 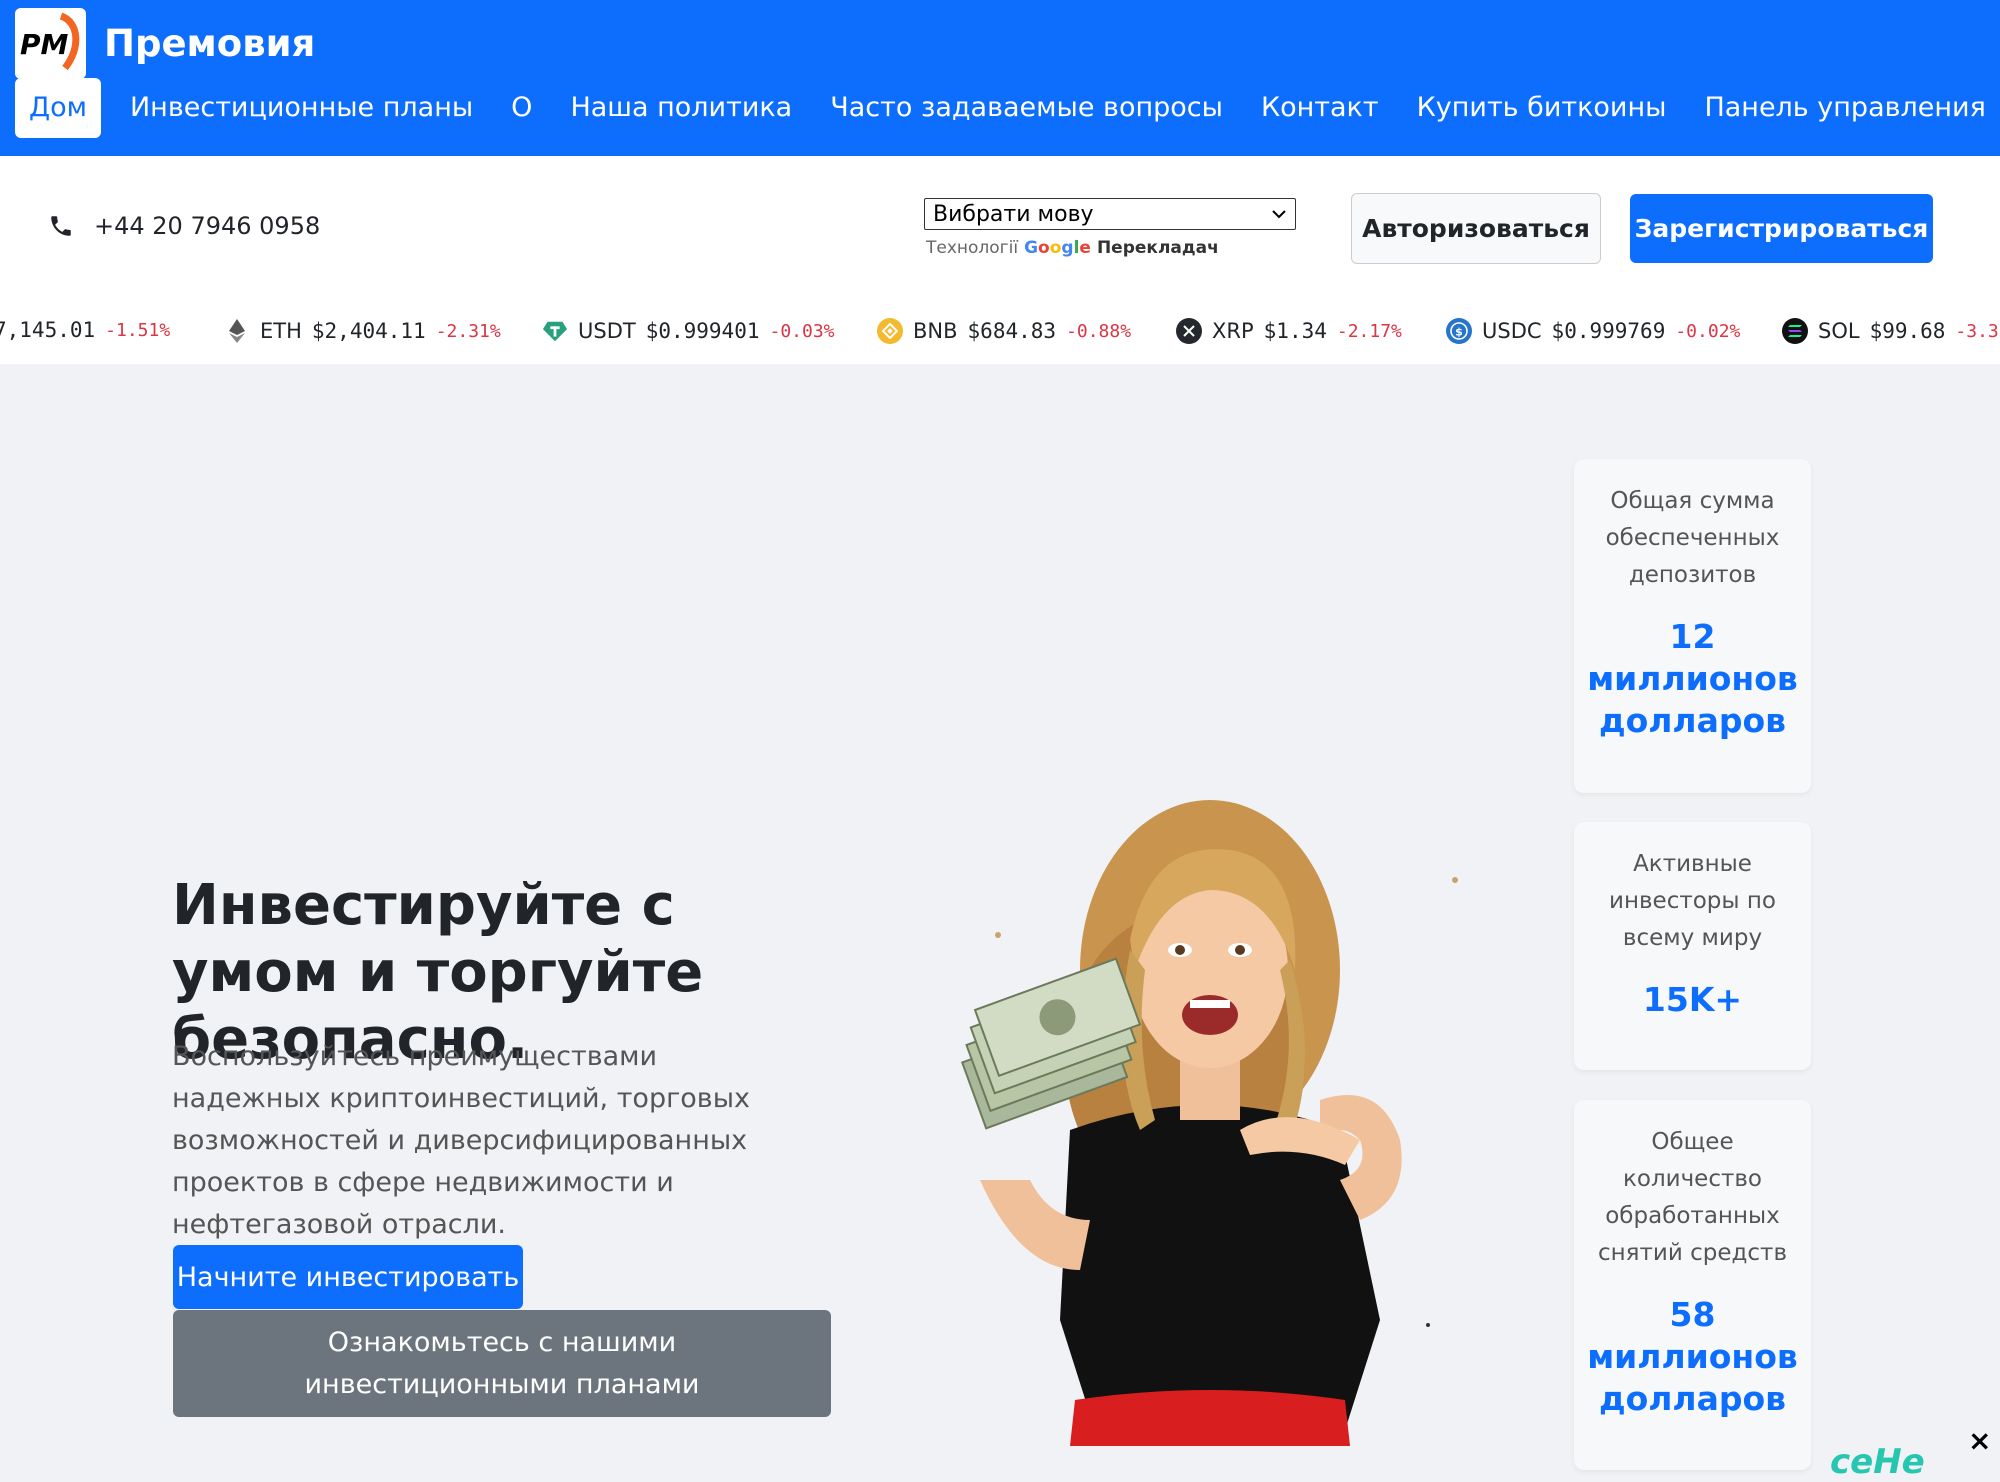 I want to click on ticker-item: XRP $1.34 -2.17%, so click(x=1289, y=331).